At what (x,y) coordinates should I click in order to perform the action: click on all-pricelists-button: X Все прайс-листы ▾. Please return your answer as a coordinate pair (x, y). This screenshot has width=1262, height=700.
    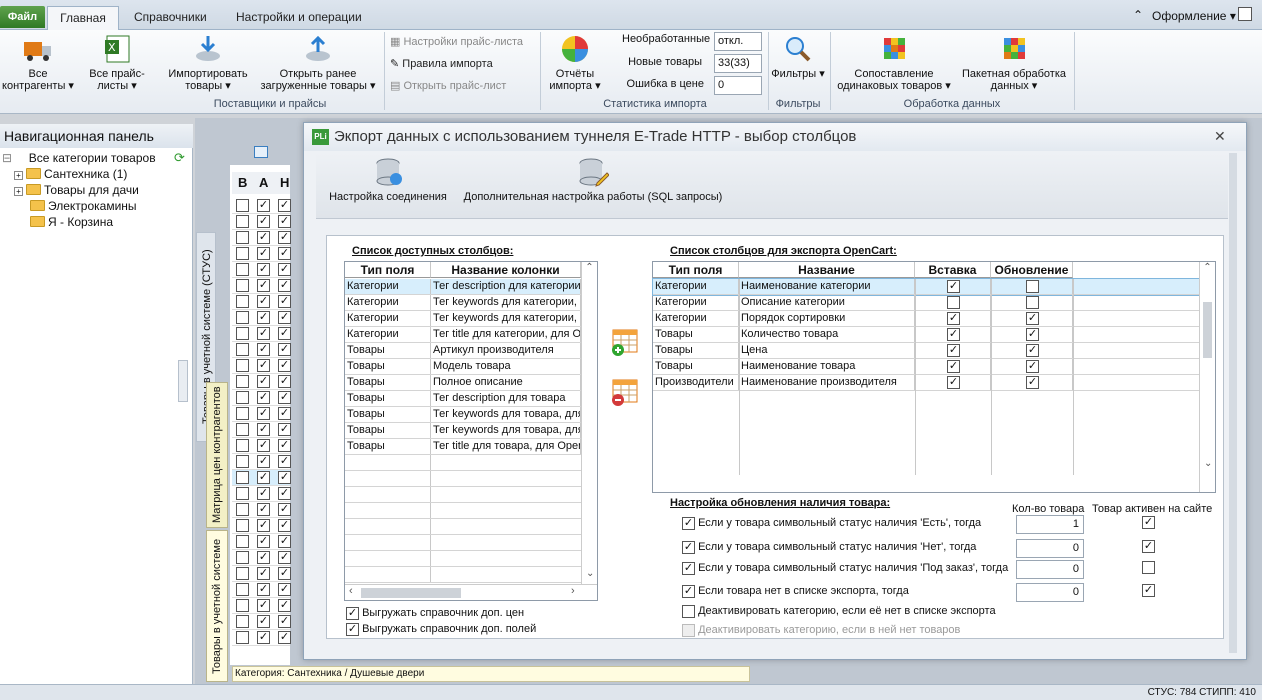
    Looking at the image, I should click on (117, 63).